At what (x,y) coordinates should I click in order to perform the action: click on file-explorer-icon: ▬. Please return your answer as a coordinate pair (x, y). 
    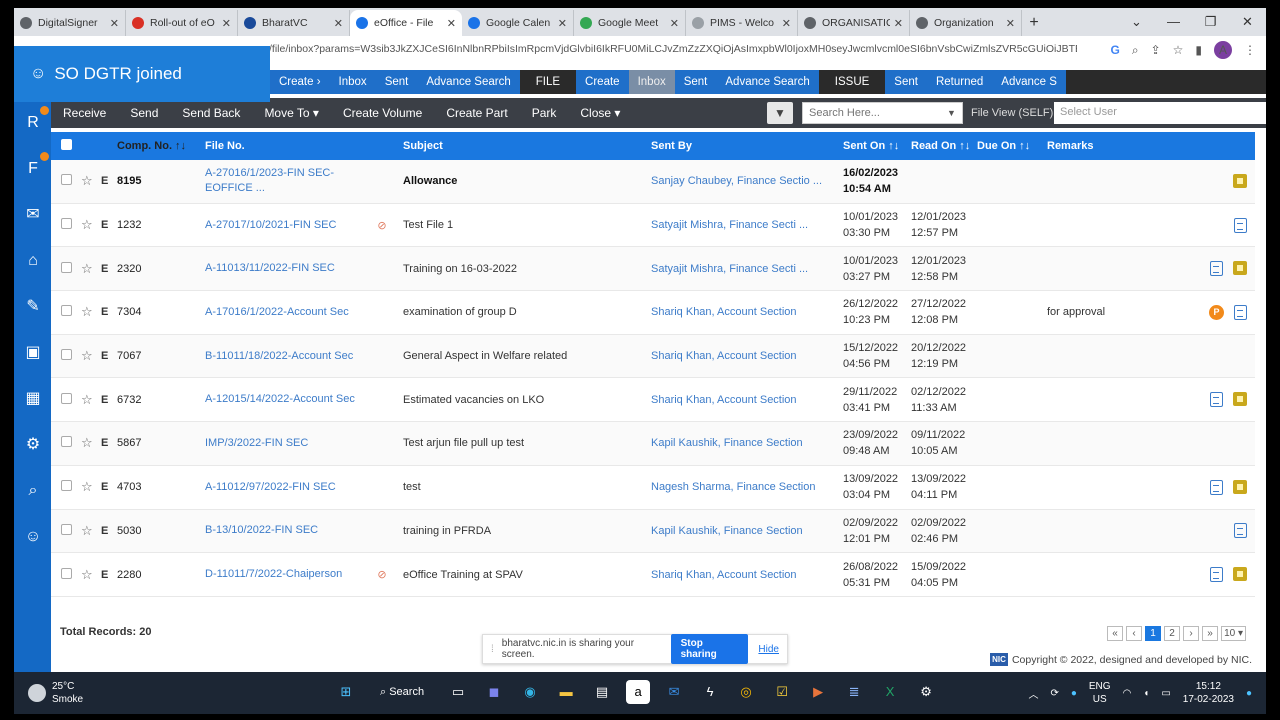
    Looking at the image, I should click on (566, 692).